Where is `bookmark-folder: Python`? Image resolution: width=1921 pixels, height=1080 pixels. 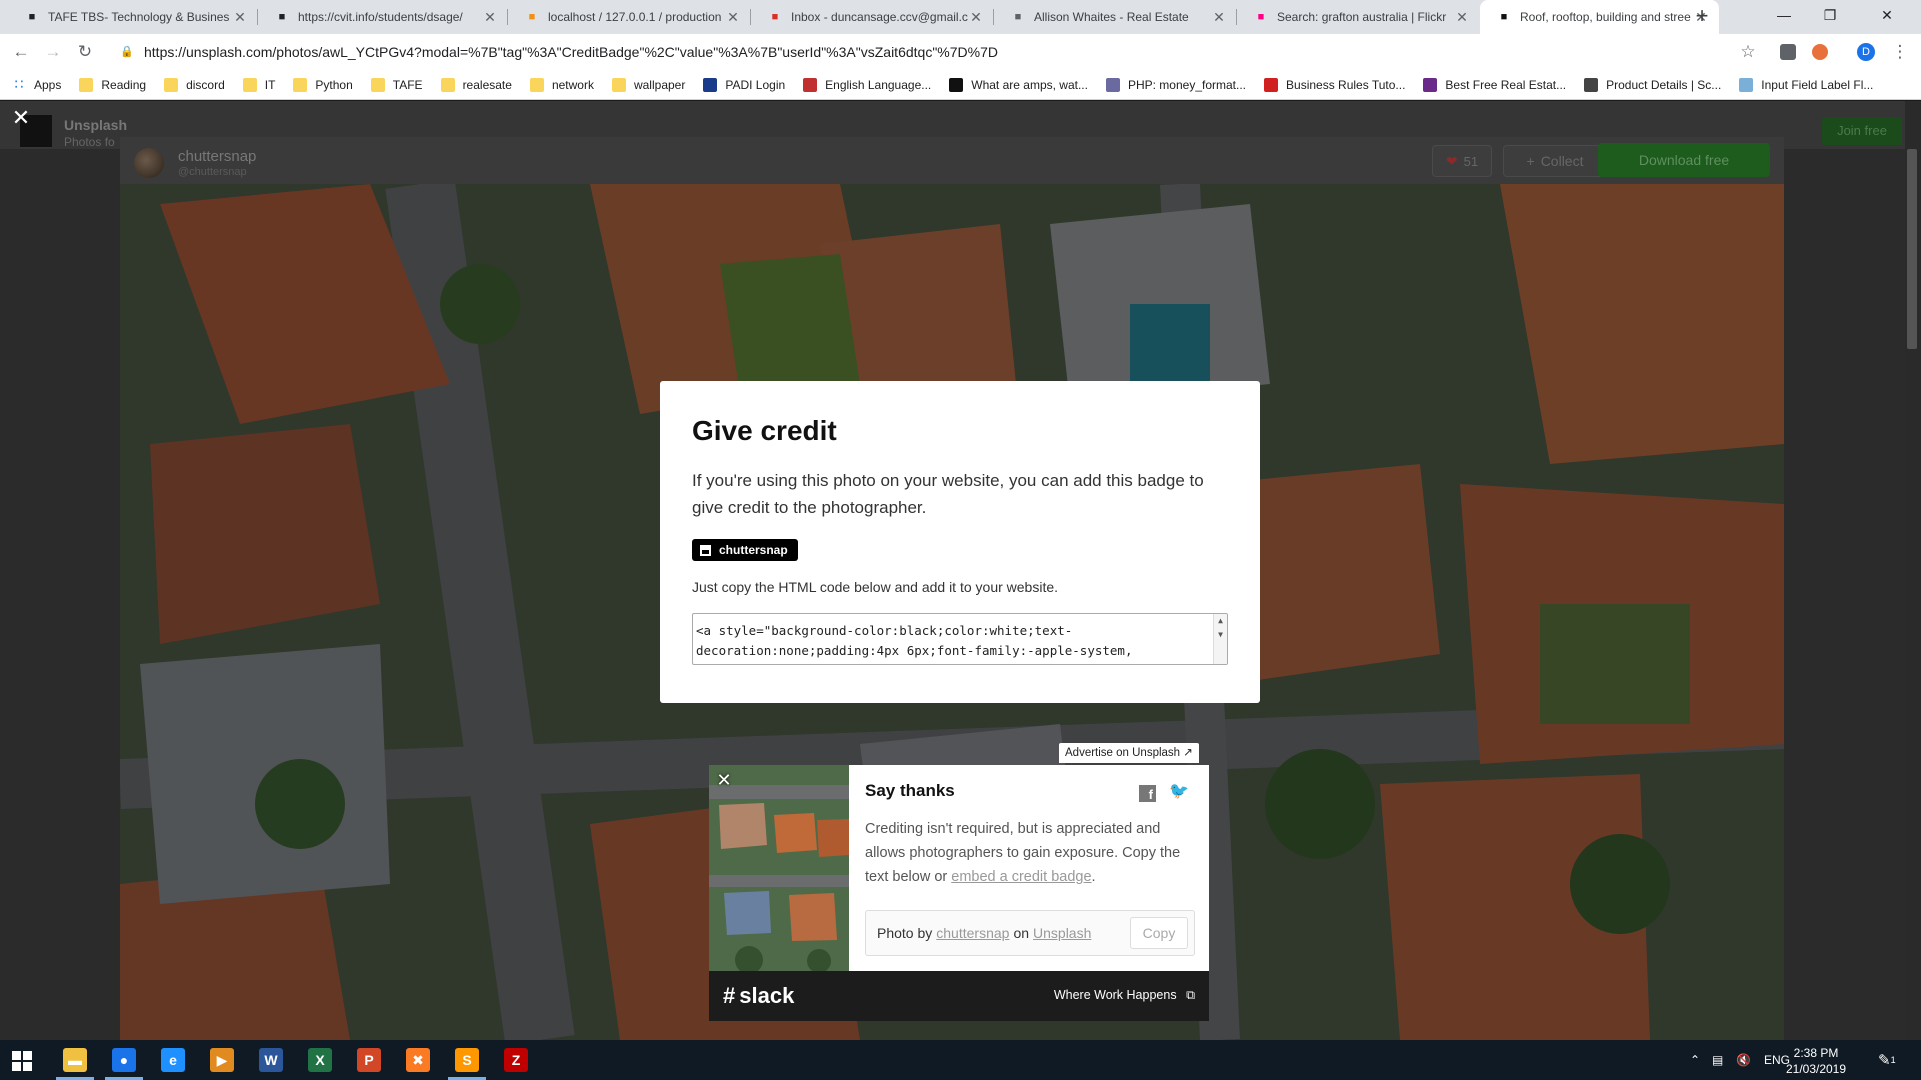
bookmark-folder: Python is located at coordinates (323, 84).